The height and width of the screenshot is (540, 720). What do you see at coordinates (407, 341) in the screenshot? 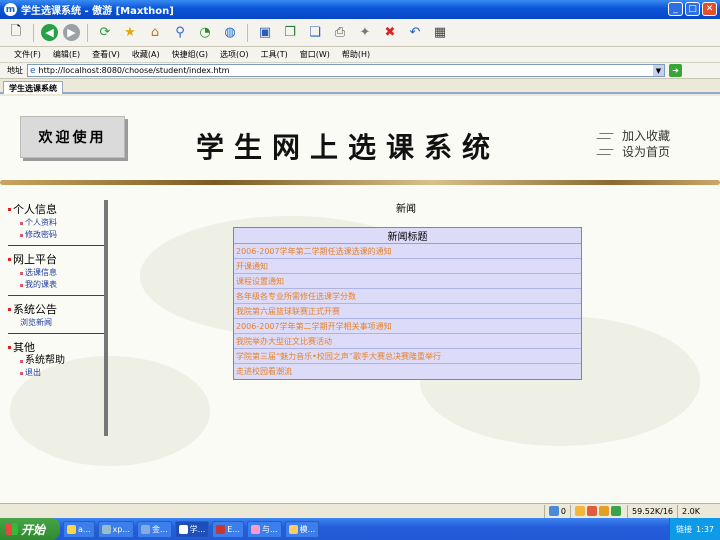
I see `news-row: 我院举办大型征文比赛活动` at bounding box center [407, 341].